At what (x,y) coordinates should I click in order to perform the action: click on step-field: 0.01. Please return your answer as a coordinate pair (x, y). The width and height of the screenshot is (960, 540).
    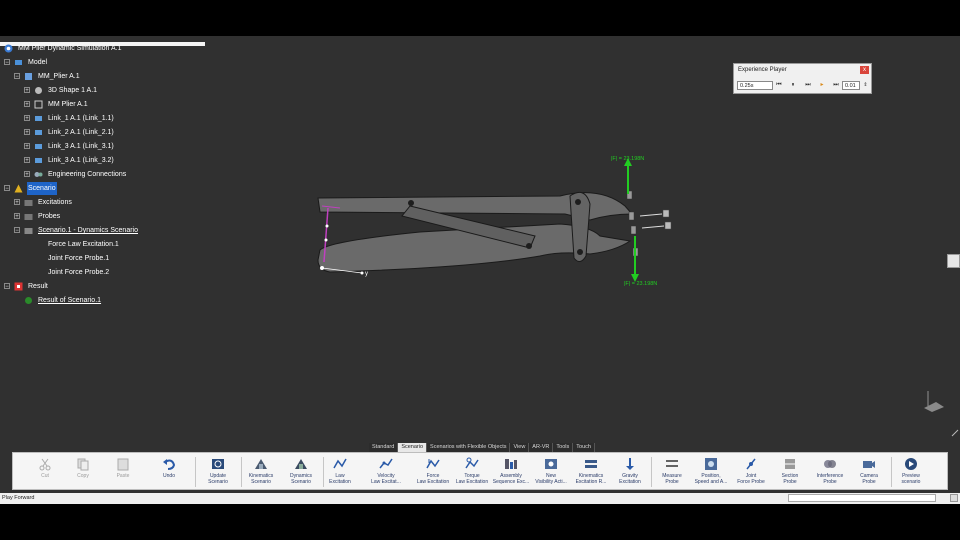
    Looking at the image, I should click on (851, 85).